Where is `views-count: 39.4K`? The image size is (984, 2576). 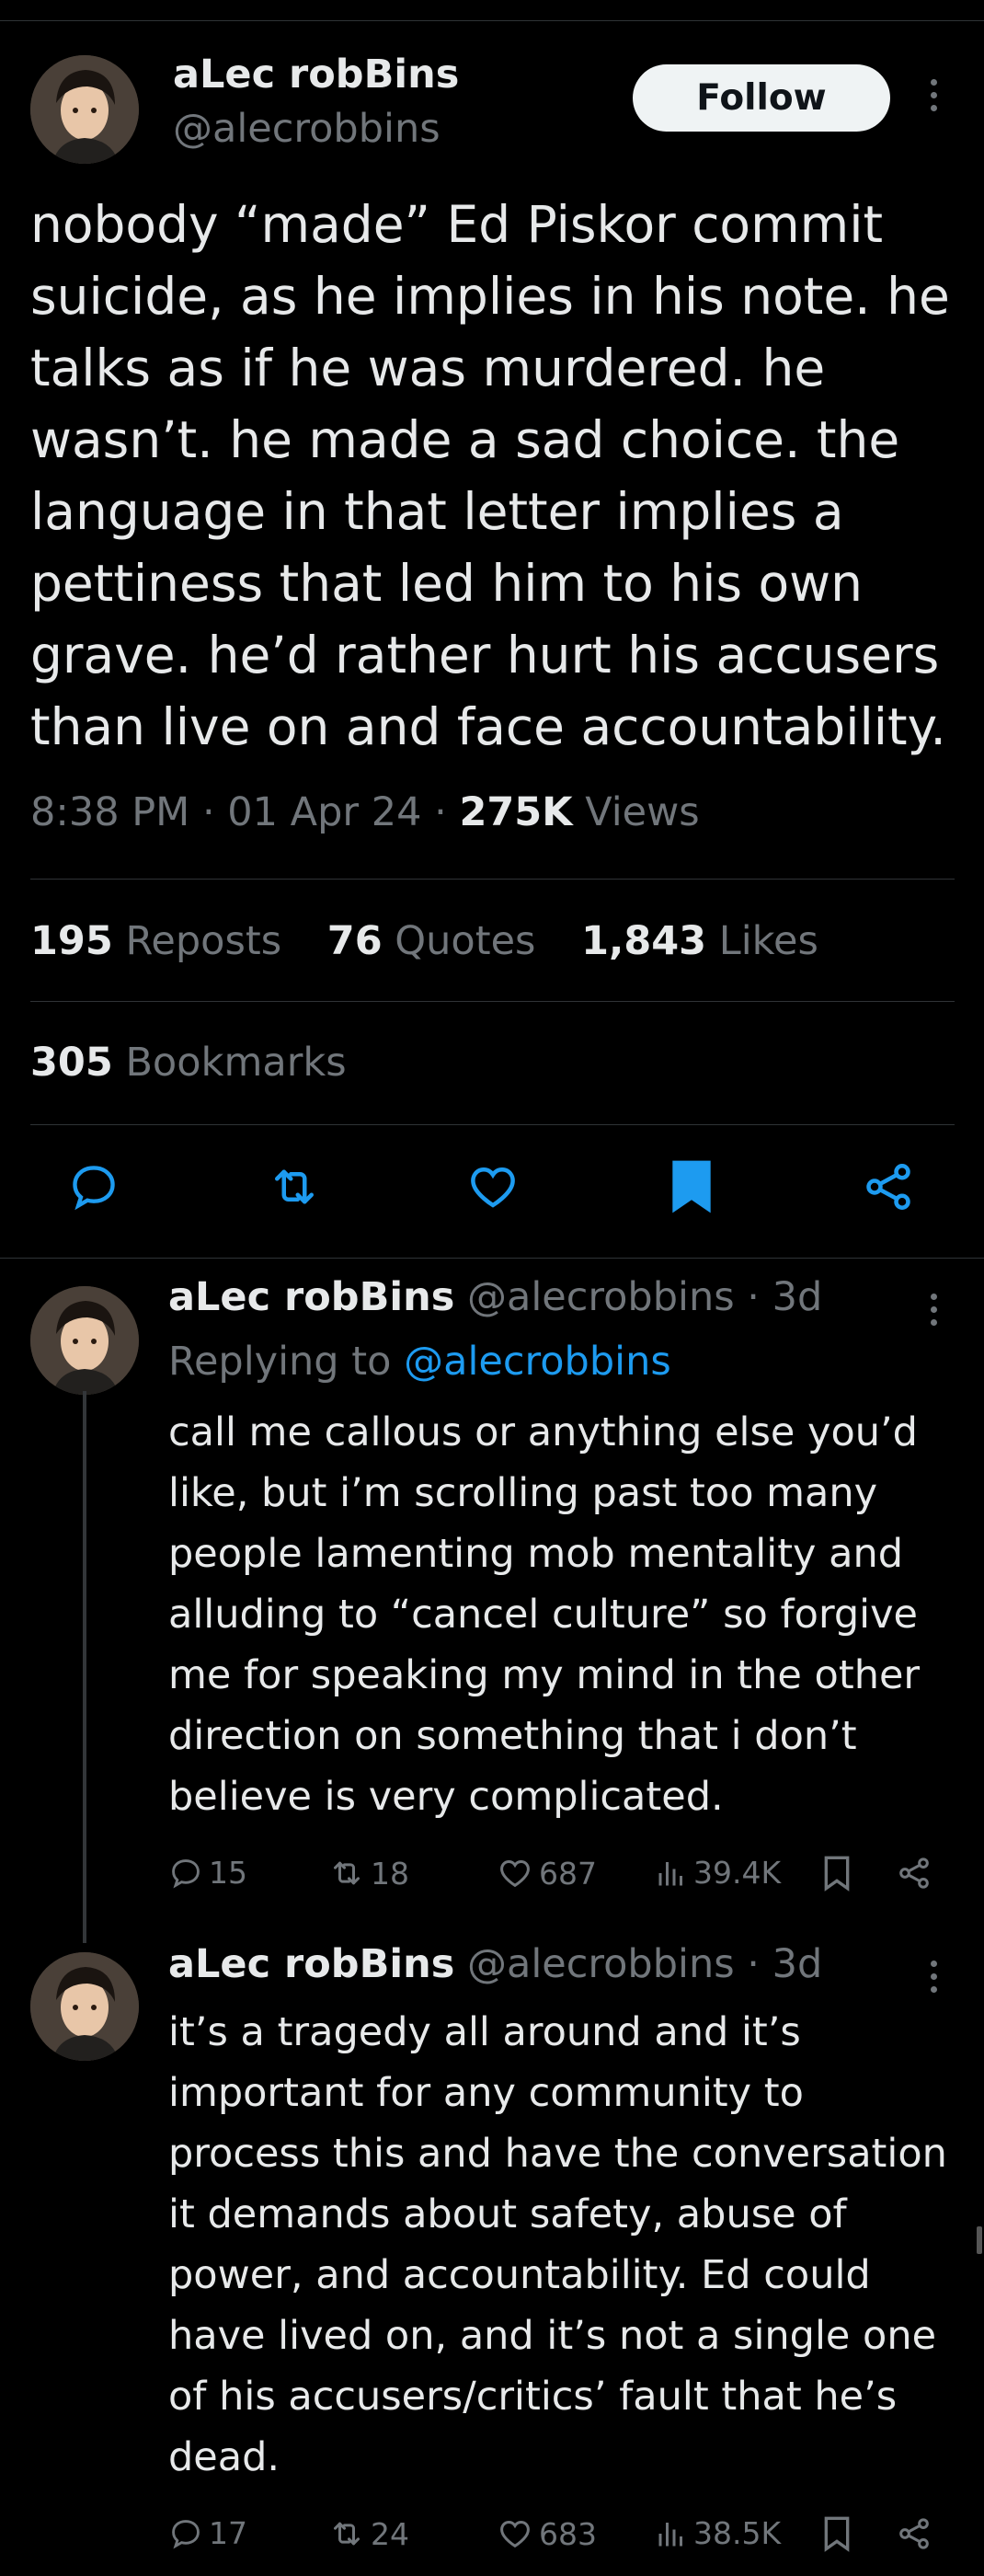 views-count: 39.4K is located at coordinates (738, 1873).